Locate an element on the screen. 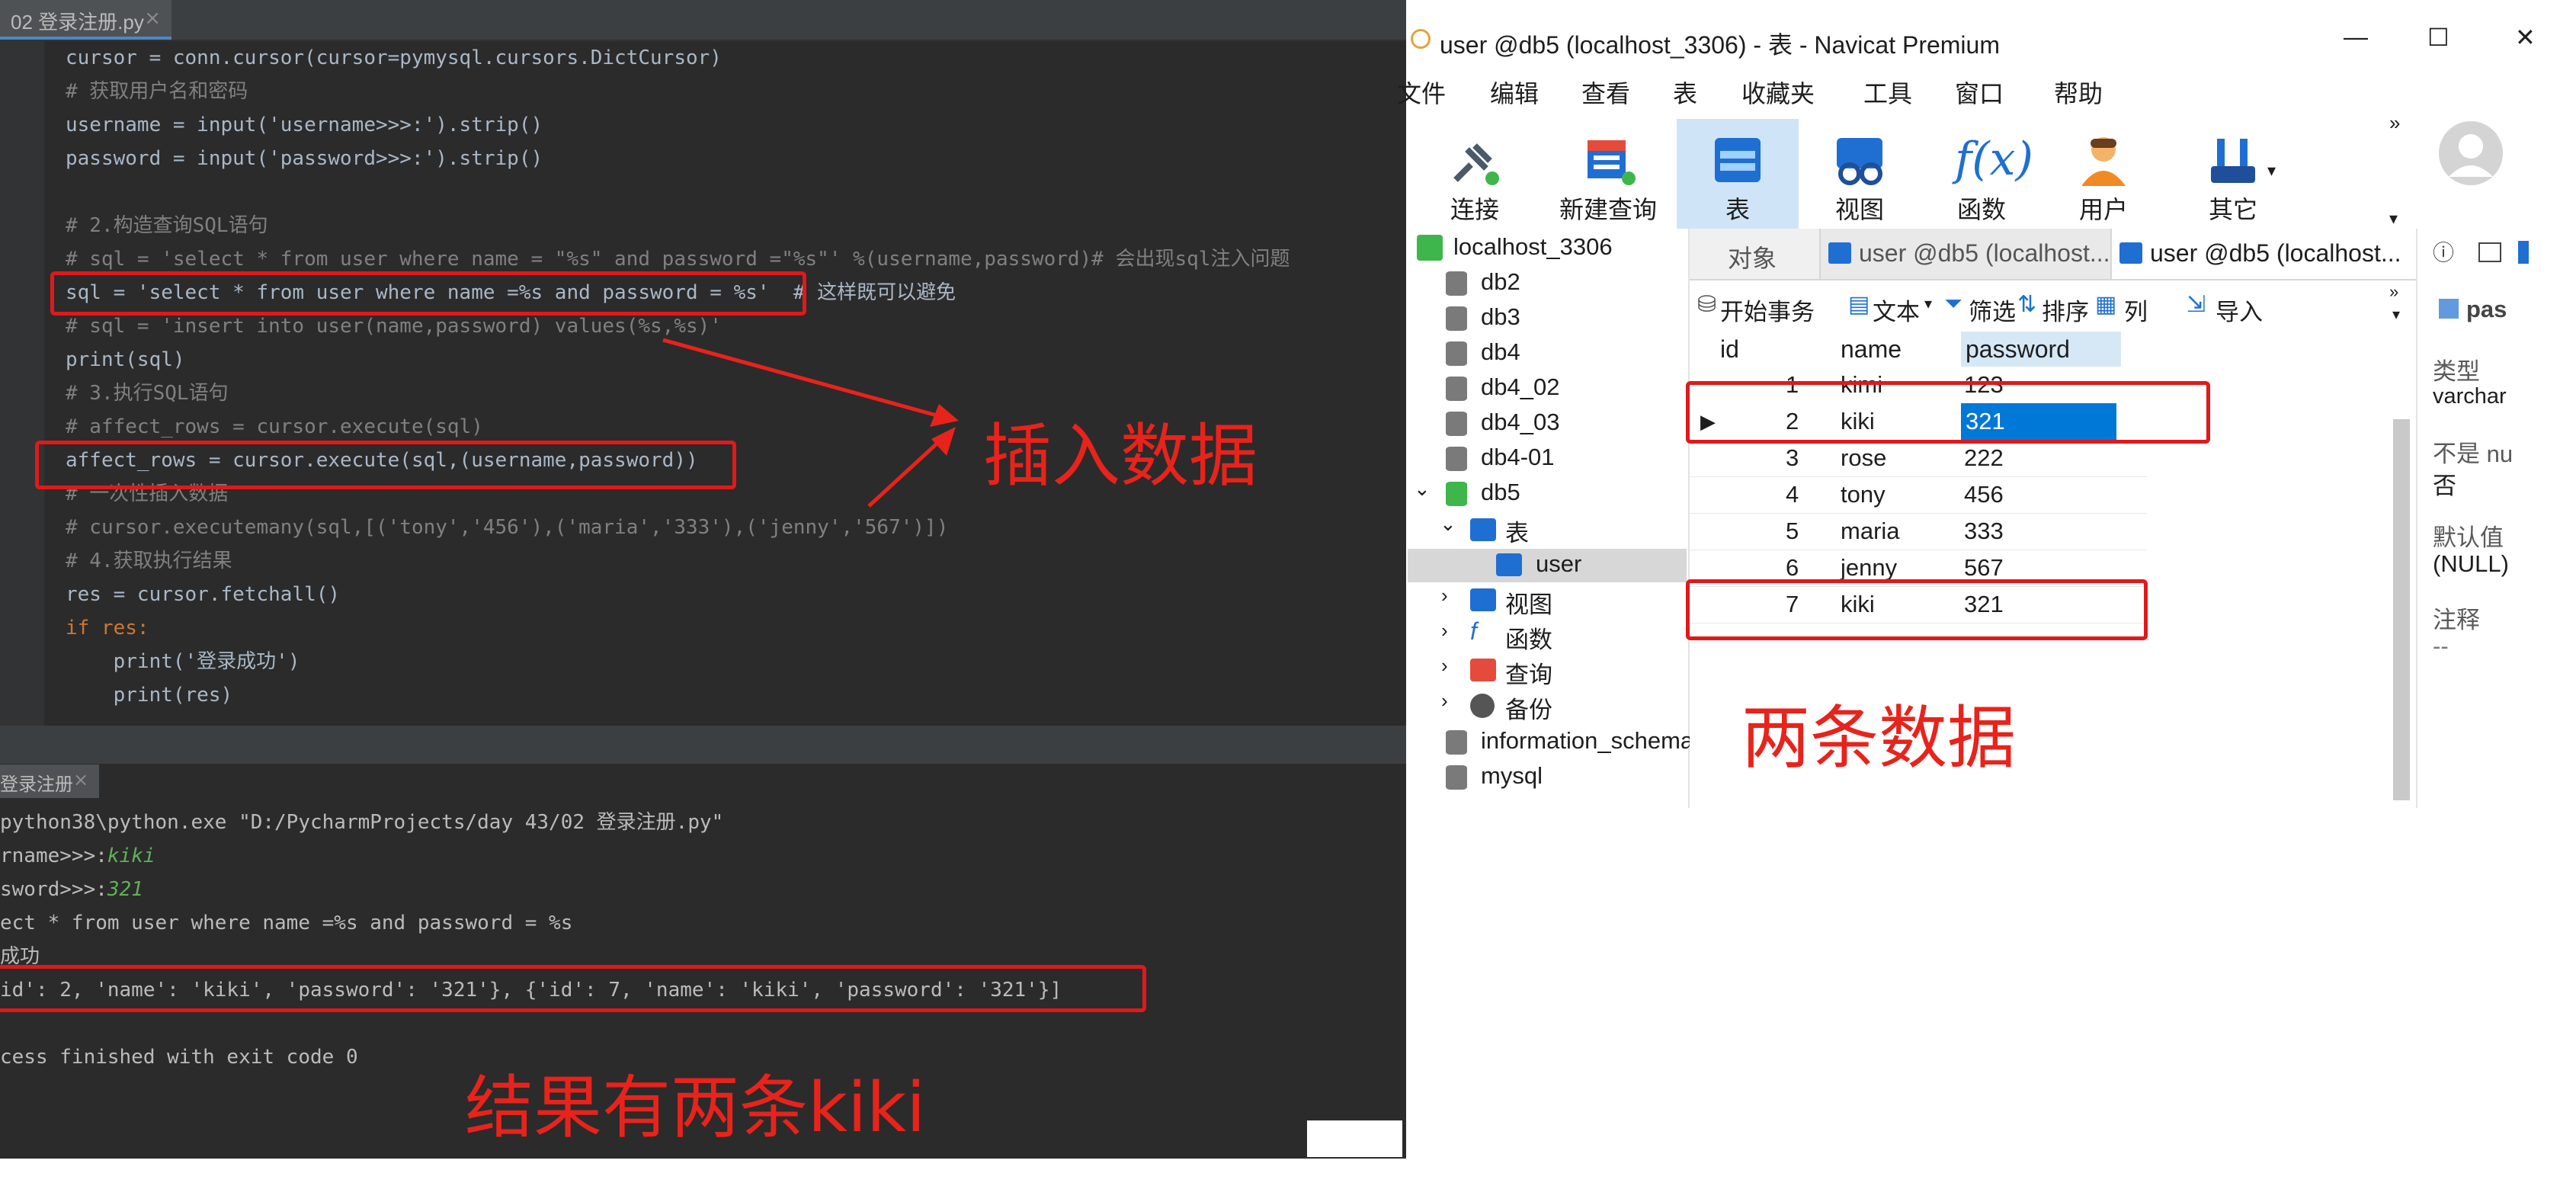  annotation-two-rows: 两条数据 is located at coordinates (1878, 738).